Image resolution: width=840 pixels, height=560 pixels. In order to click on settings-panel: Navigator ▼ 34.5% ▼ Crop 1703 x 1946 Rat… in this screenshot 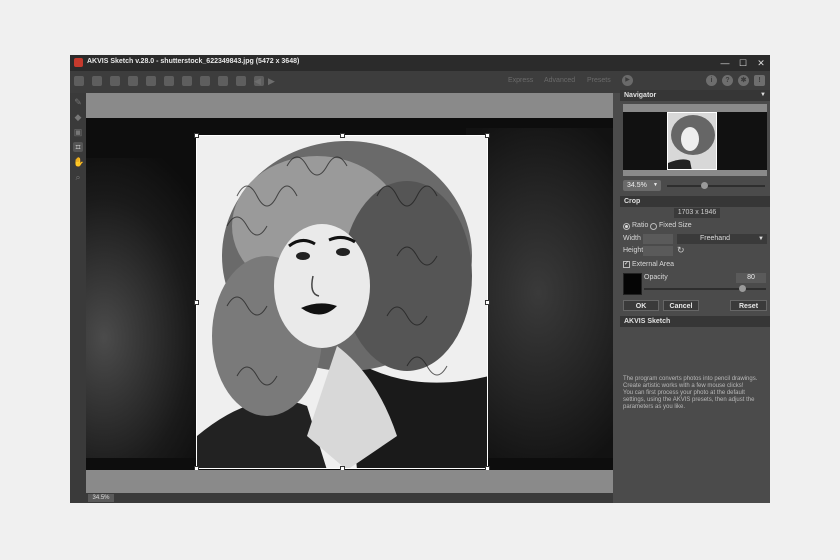, I will do `click(695, 296)`.